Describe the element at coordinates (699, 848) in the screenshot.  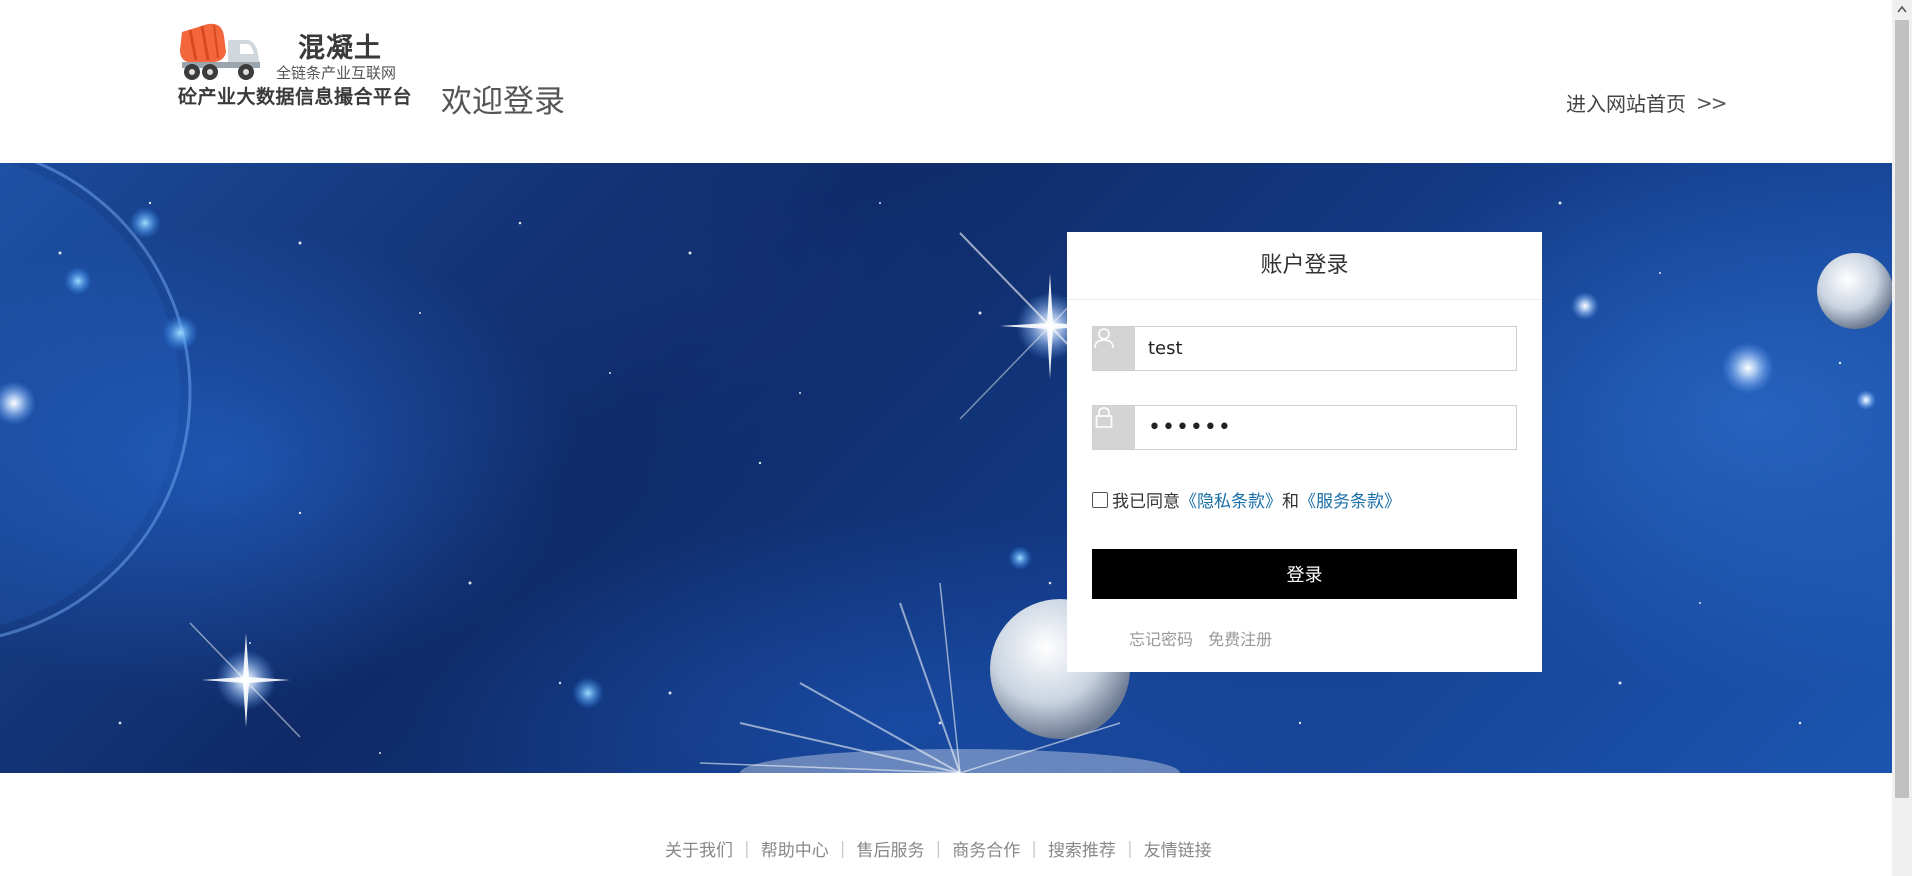
I see `footer-link-about: 关于我们` at that location.